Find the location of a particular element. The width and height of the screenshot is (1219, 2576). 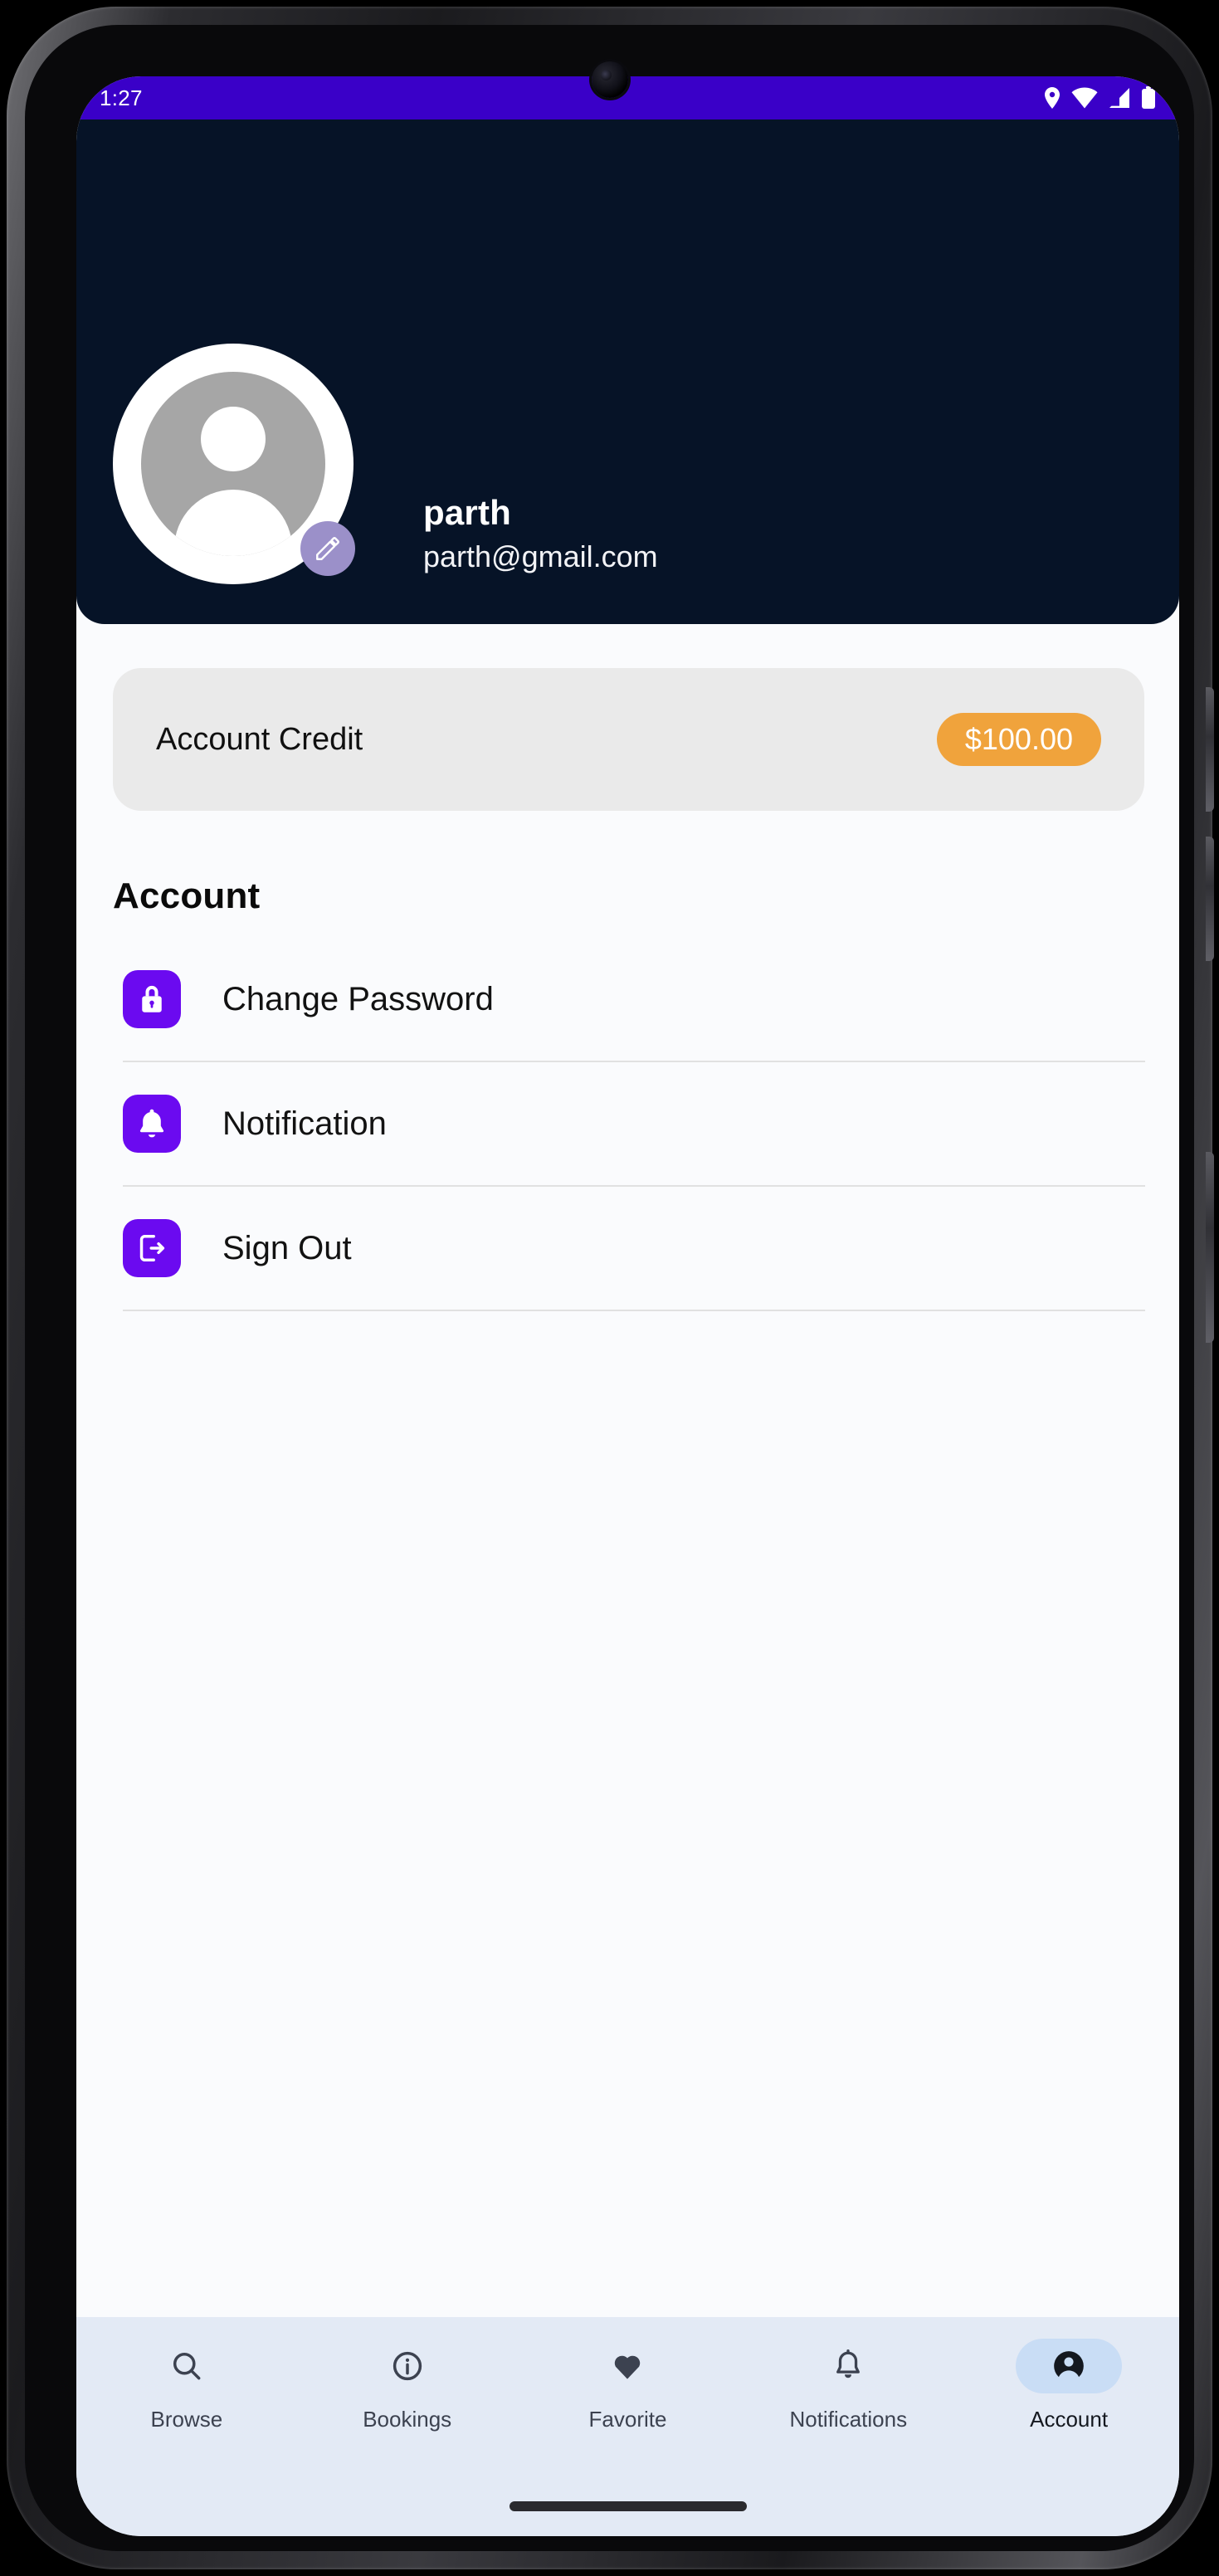

account-menu-list: Change Password Notification Sign Out is located at coordinates (634, 1125).